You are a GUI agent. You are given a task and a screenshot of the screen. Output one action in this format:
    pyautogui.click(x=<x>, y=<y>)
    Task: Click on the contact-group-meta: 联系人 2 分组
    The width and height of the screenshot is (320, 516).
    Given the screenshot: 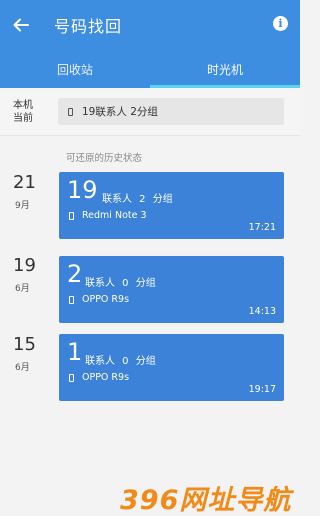 What is the action you would take?
    pyautogui.click(x=137, y=199)
    